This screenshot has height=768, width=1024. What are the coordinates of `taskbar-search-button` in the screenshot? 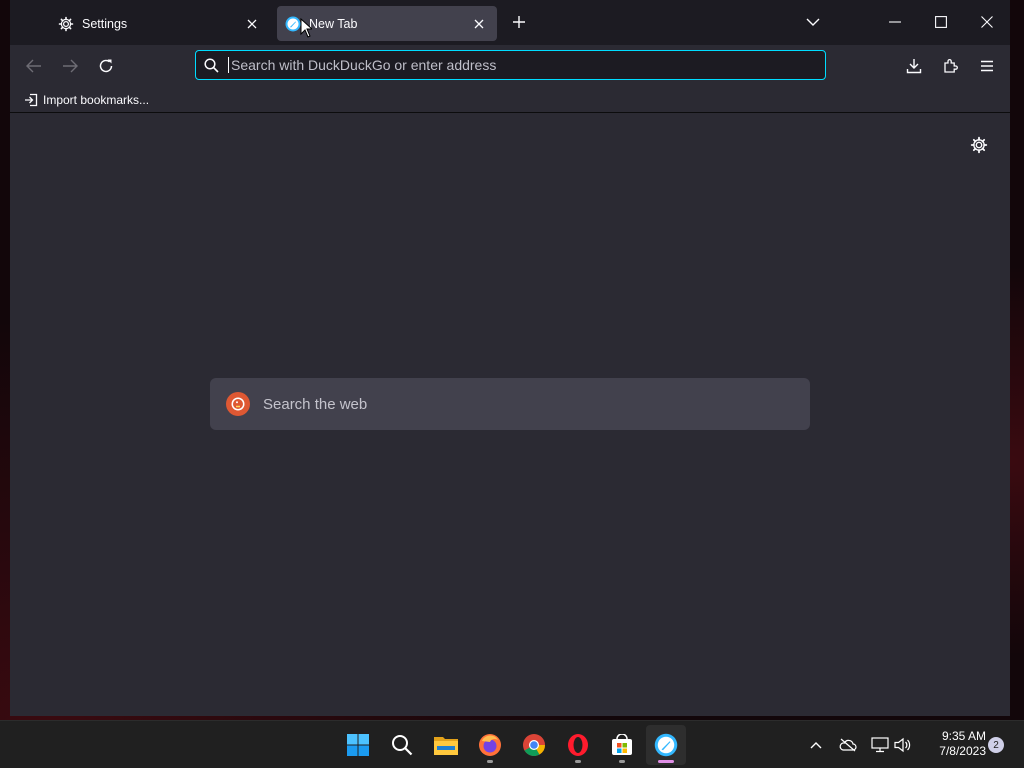 It's located at (402, 745).